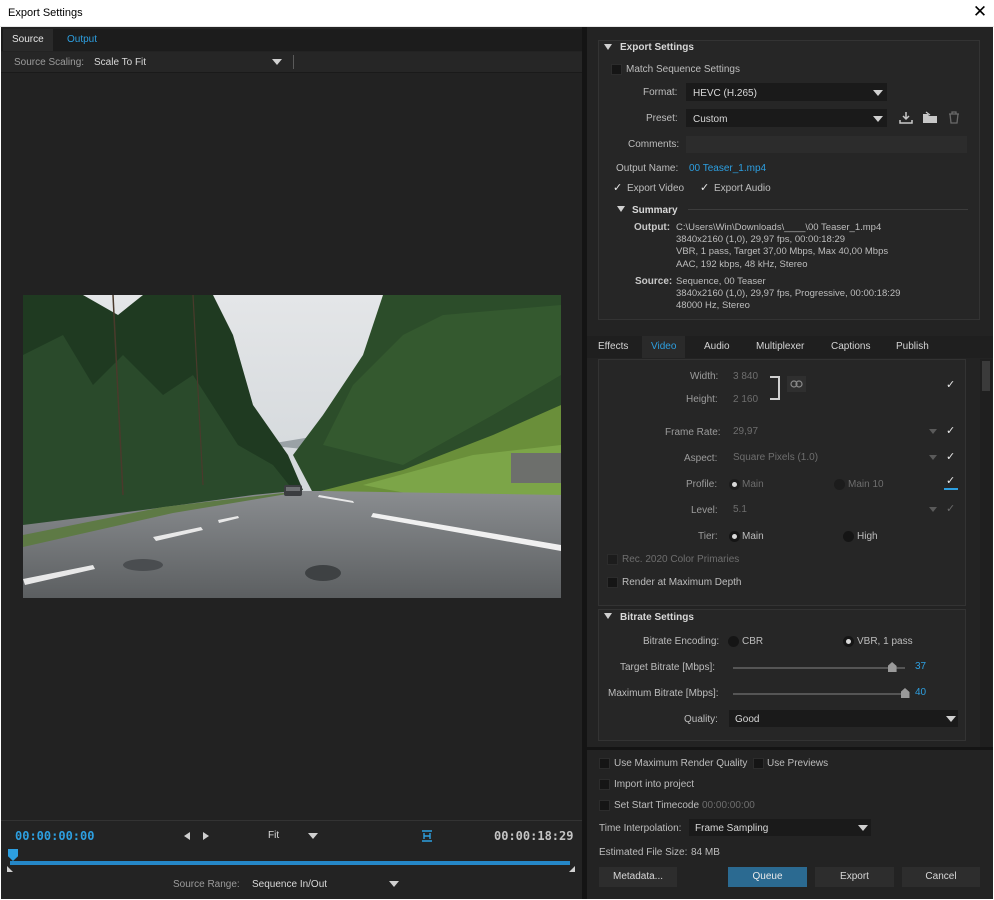 The image size is (994, 900). I want to click on tier-high-radio, so click(848, 536).